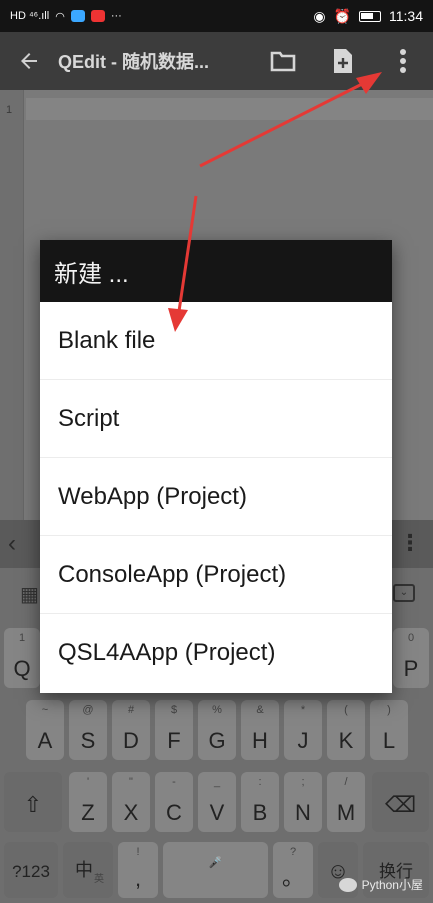 This screenshot has height=903, width=433. Describe the element at coordinates (229, 109) in the screenshot. I see `current-line-highlight` at that location.